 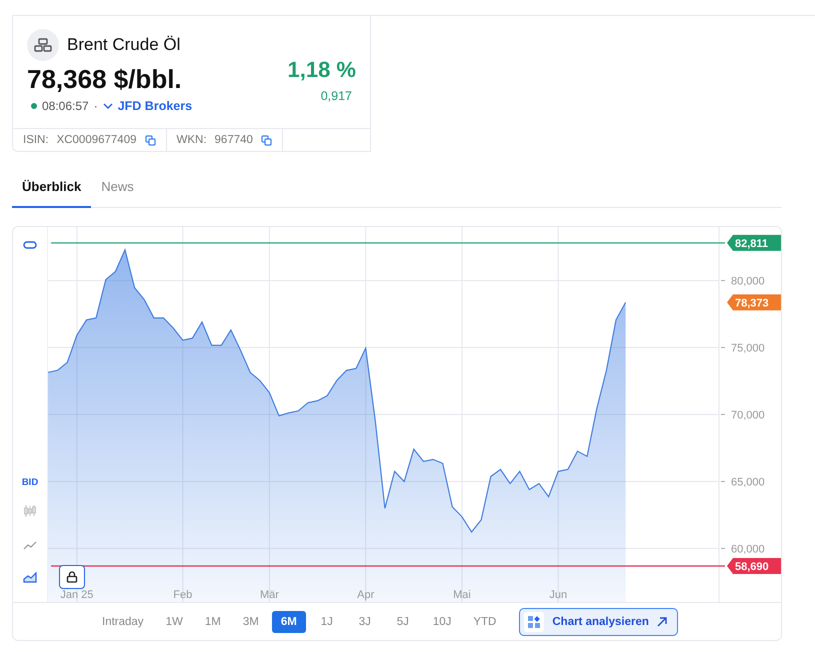 I want to click on range-button: 10J, so click(x=442, y=622).